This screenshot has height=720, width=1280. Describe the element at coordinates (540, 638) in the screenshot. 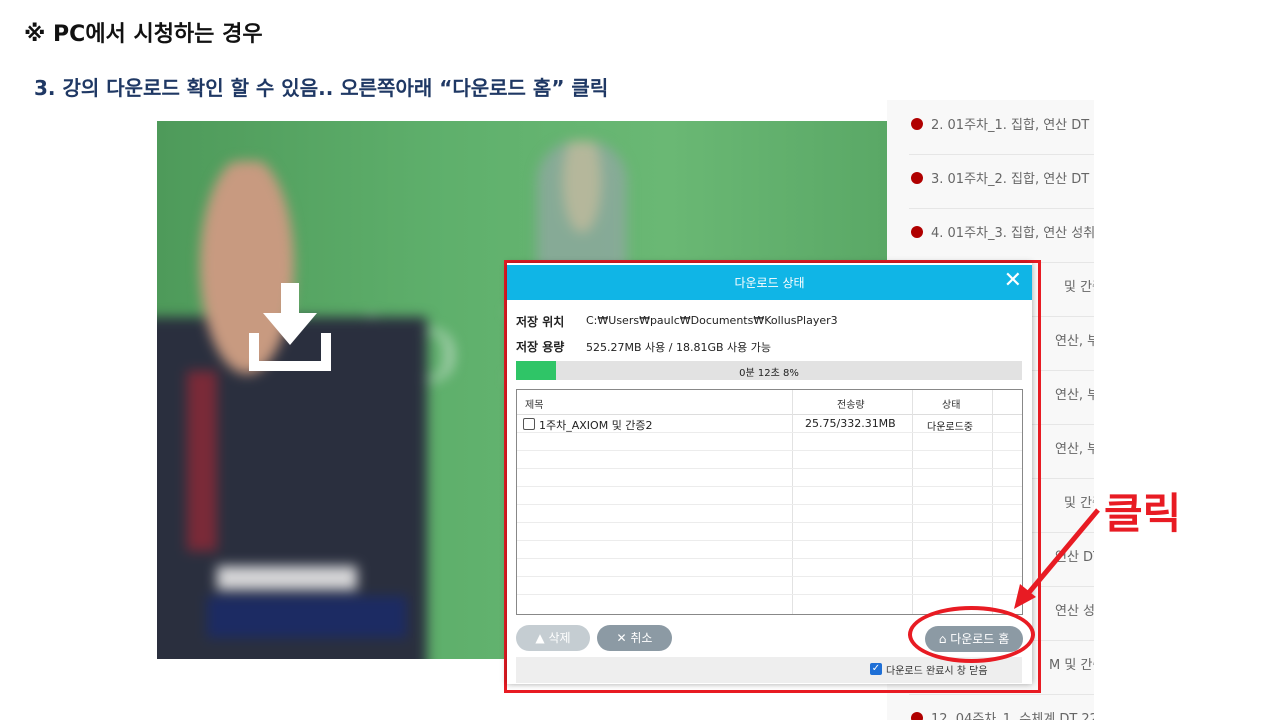

I see `trash-icon: ▲` at that location.